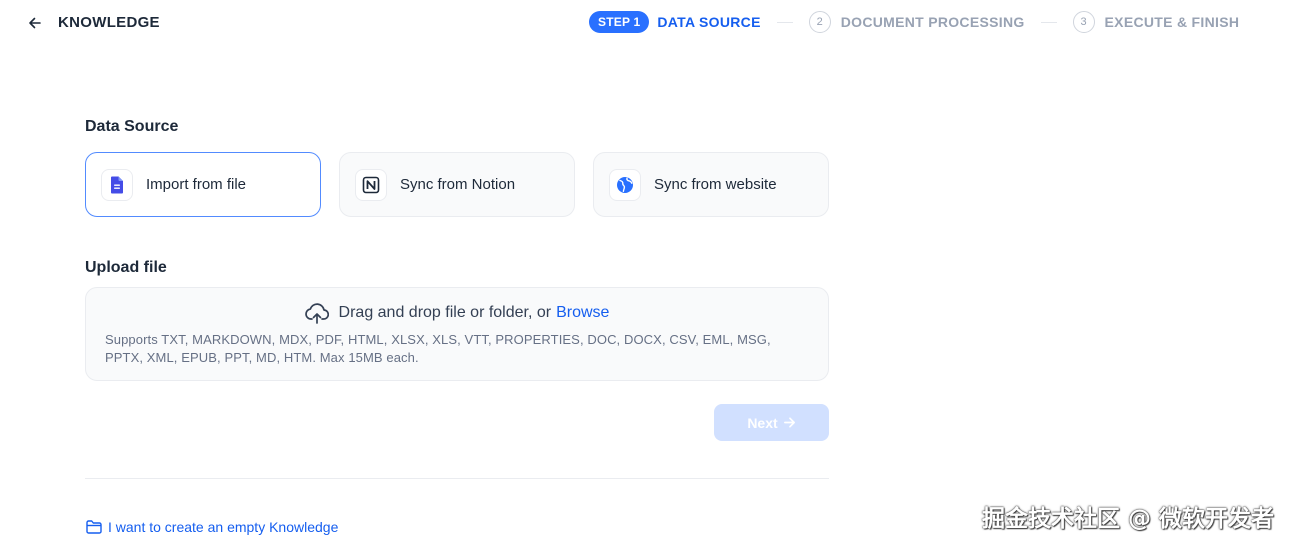 Image resolution: width=1292 pixels, height=546 pixels. I want to click on section-divider, so click(457, 478).